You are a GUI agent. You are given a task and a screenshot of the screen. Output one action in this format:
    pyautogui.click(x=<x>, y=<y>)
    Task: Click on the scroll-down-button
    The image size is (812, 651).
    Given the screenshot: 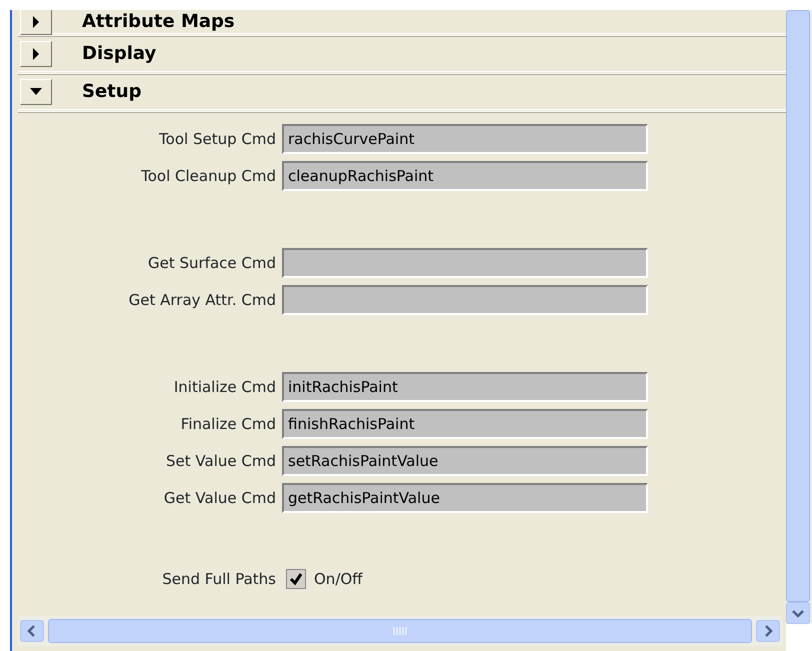 What is the action you would take?
    pyautogui.click(x=798, y=613)
    